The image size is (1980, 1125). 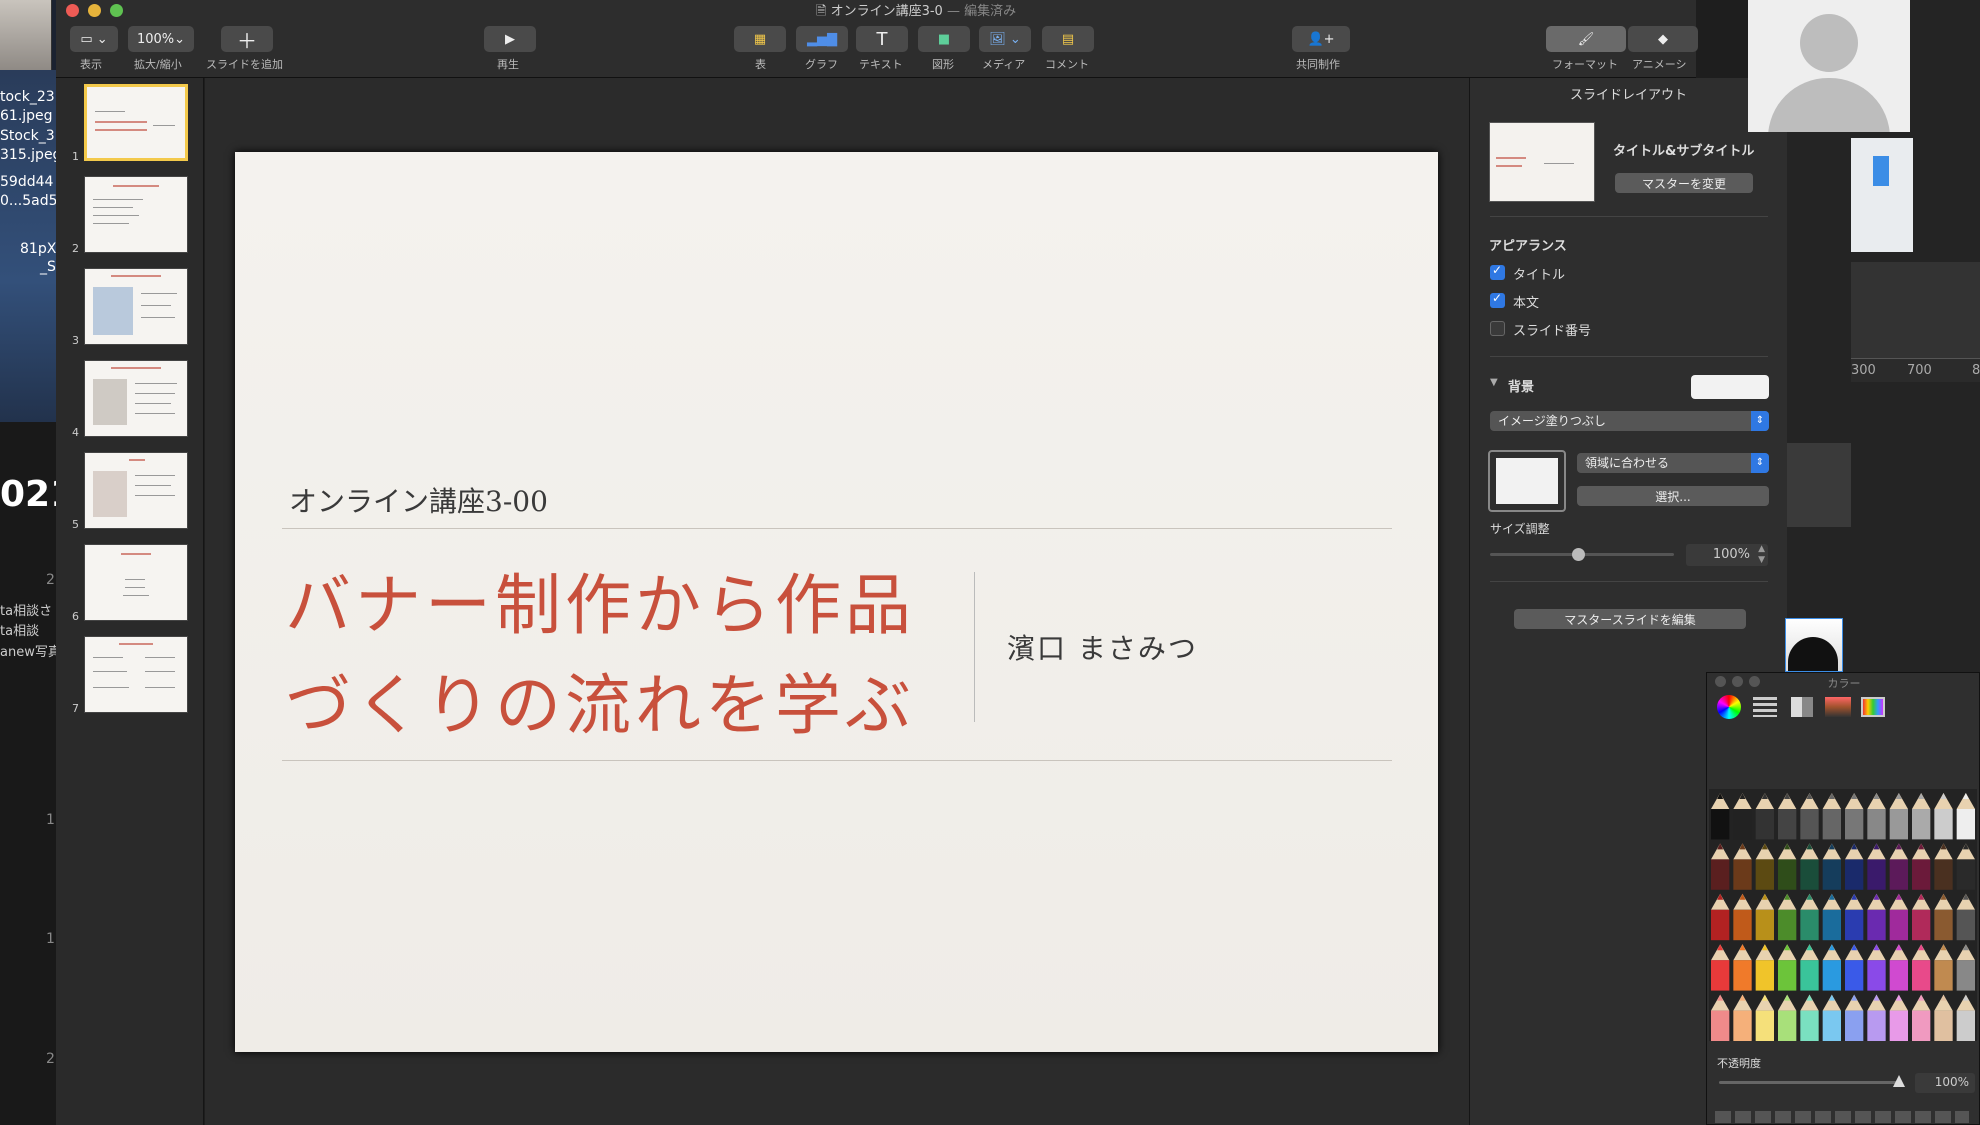 I want to click on scale-mode-select: 領域に合わせる ⇕, so click(x=1673, y=463).